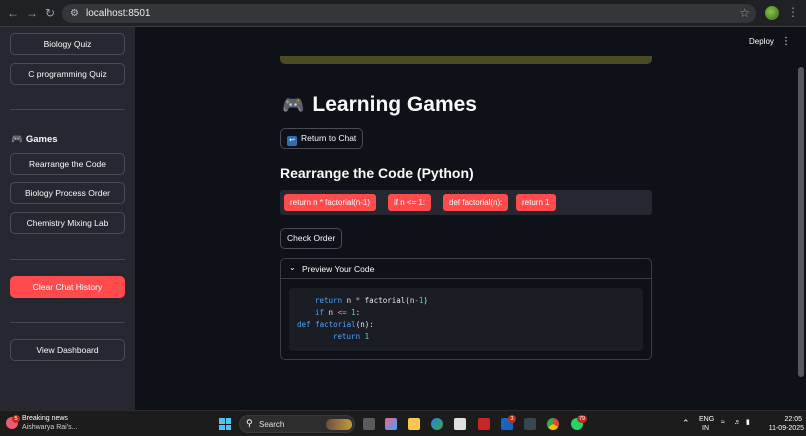 Image resolution: width=806 pixels, height=436 pixels. Describe the element at coordinates (460, 424) in the screenshot. I see `store-icon` at that location.